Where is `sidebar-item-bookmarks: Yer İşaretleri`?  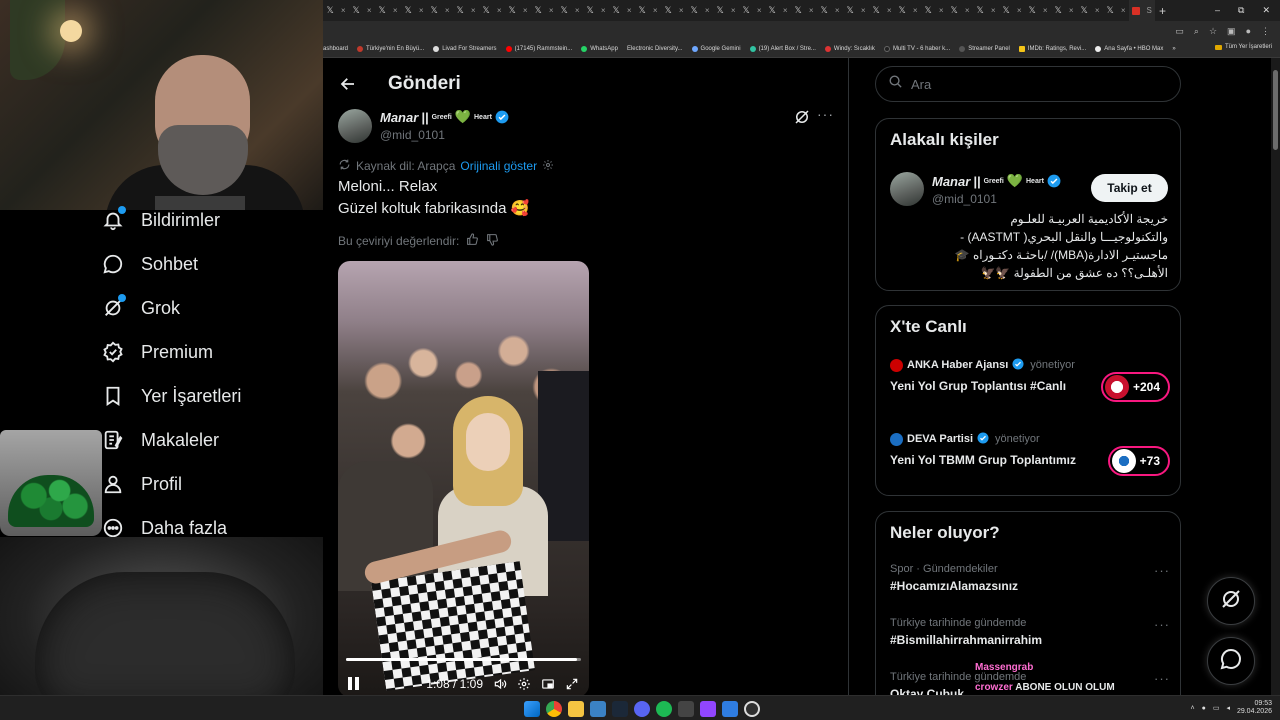 sidebar-item-bookmarks: Yer İşaretleri is located at coordinates (201, 396).